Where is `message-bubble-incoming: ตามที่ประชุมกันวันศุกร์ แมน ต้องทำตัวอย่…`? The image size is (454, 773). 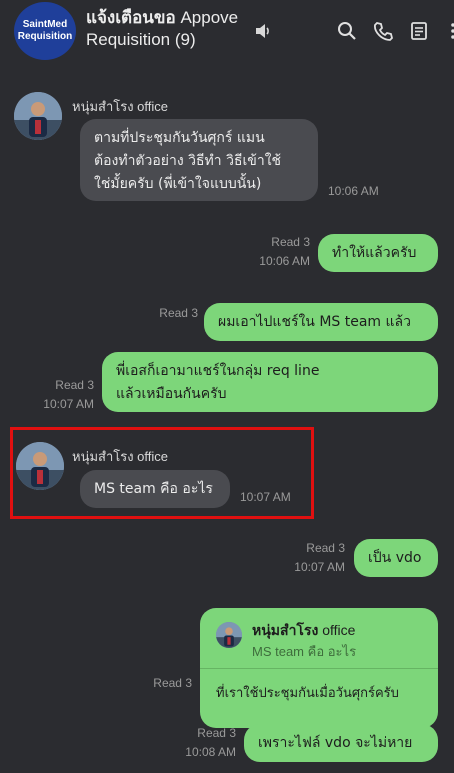 message-bubble-incoming: ตามที่ประชุมกันวันศุกร์ แมน ต้องทำตัวอย่… is located at coordinates (199, 160).